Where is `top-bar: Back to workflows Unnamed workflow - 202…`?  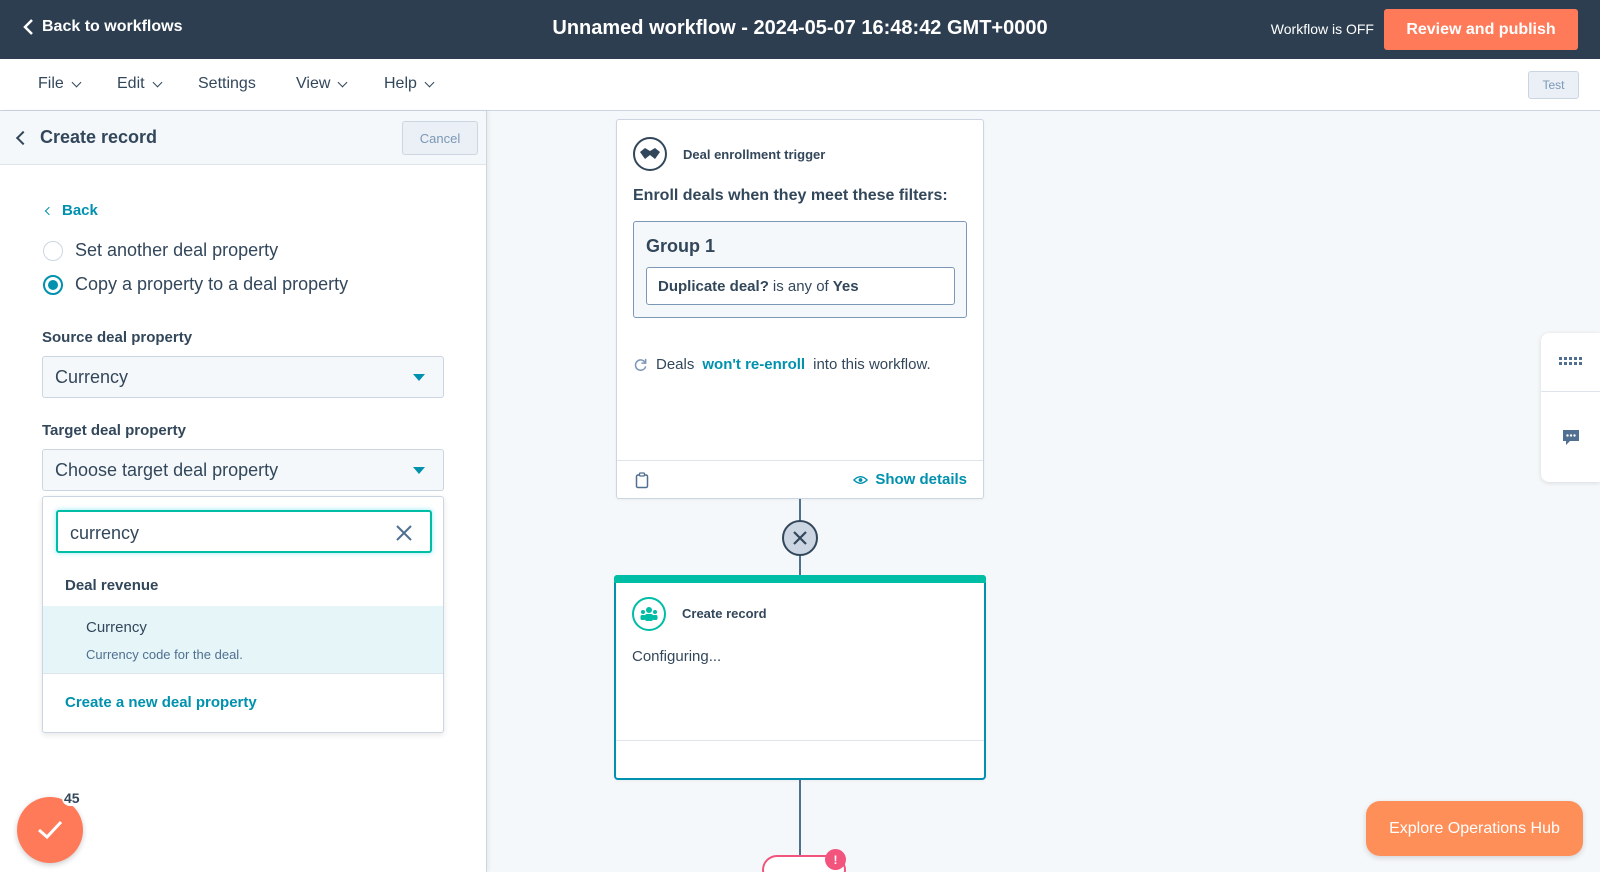
top-bar: Back to workflows Unnamed workflow - 202… is located at coordinates (800, 29).